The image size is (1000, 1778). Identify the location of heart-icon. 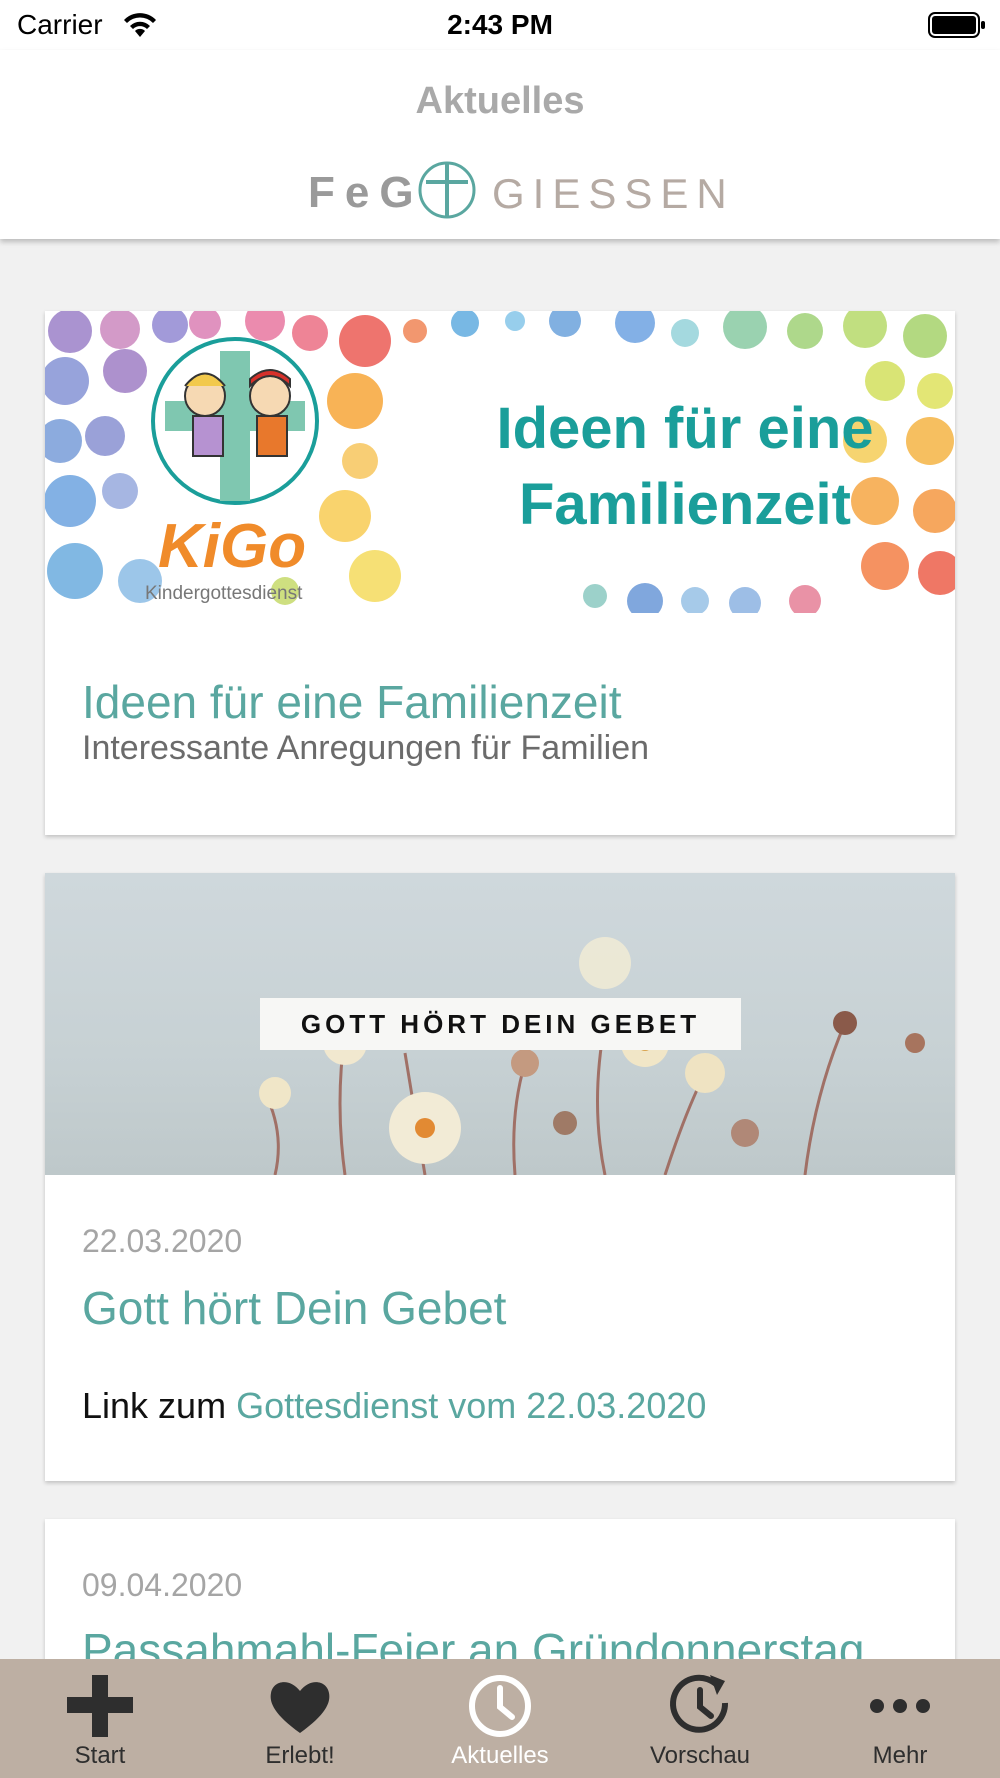
(300, 1707).